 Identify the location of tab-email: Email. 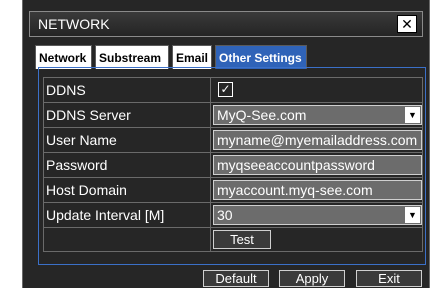
(192, 57).